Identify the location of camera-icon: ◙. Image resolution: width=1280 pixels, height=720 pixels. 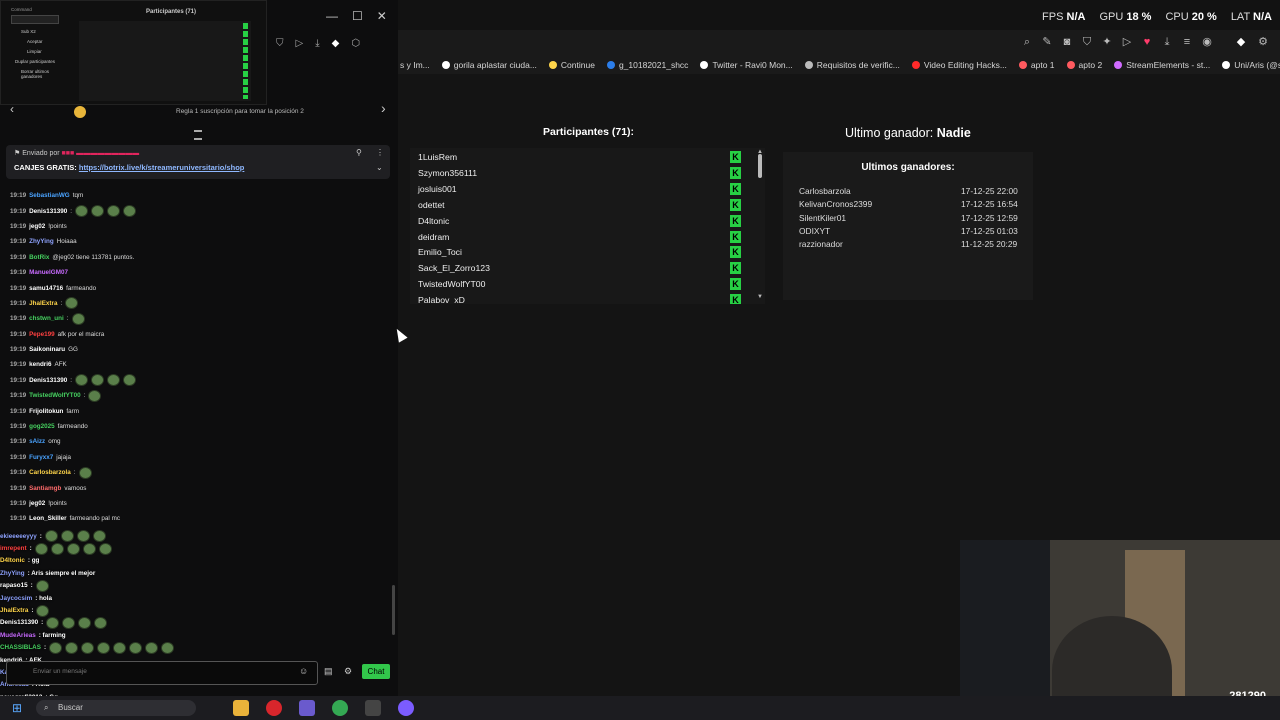
(1067, 42).